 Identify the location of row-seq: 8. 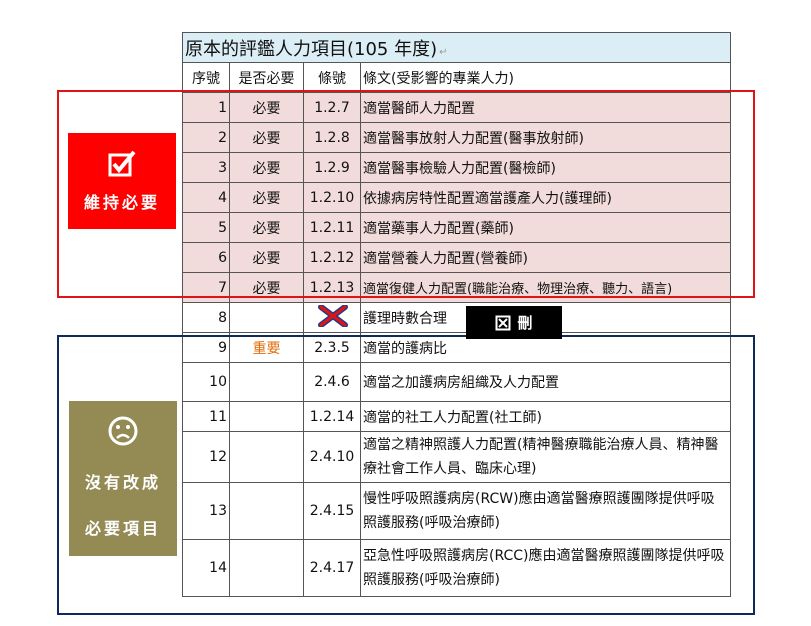
(206, 317).